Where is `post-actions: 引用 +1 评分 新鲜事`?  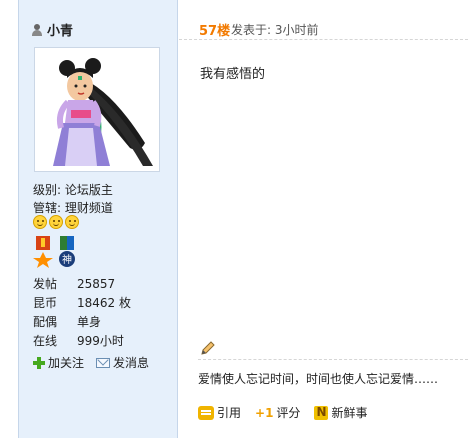
post-actions: 引用 +1 评分 新鲜事 is located at coordinates (282, 412).